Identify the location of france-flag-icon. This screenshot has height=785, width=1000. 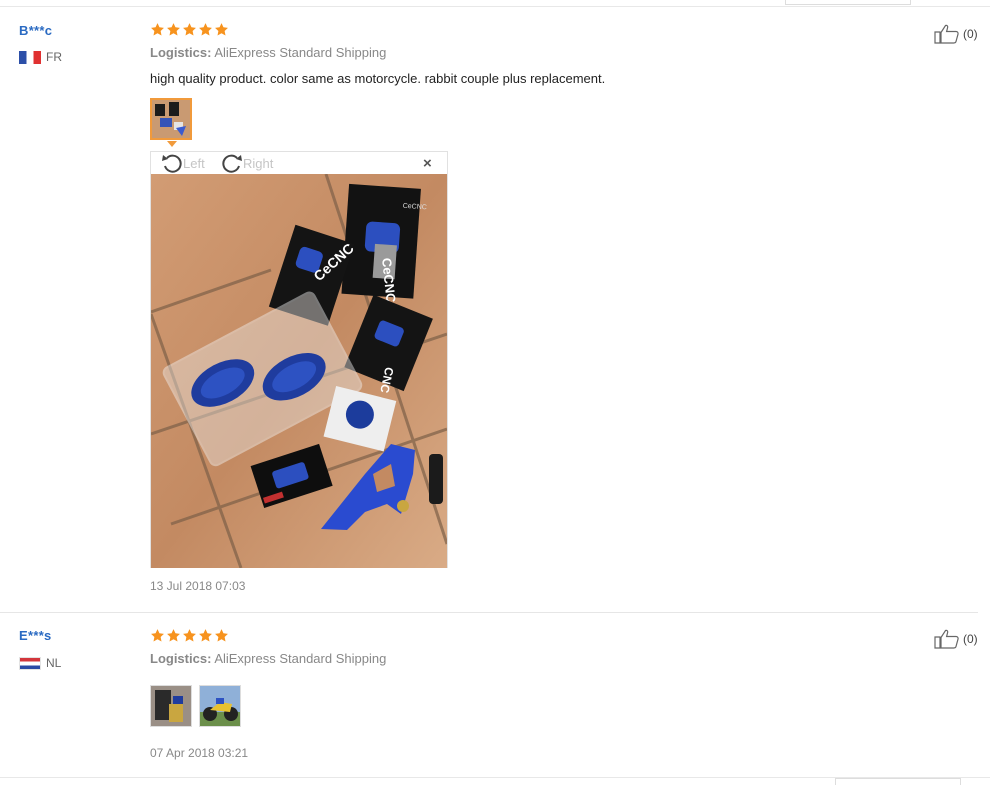
(30, 57).